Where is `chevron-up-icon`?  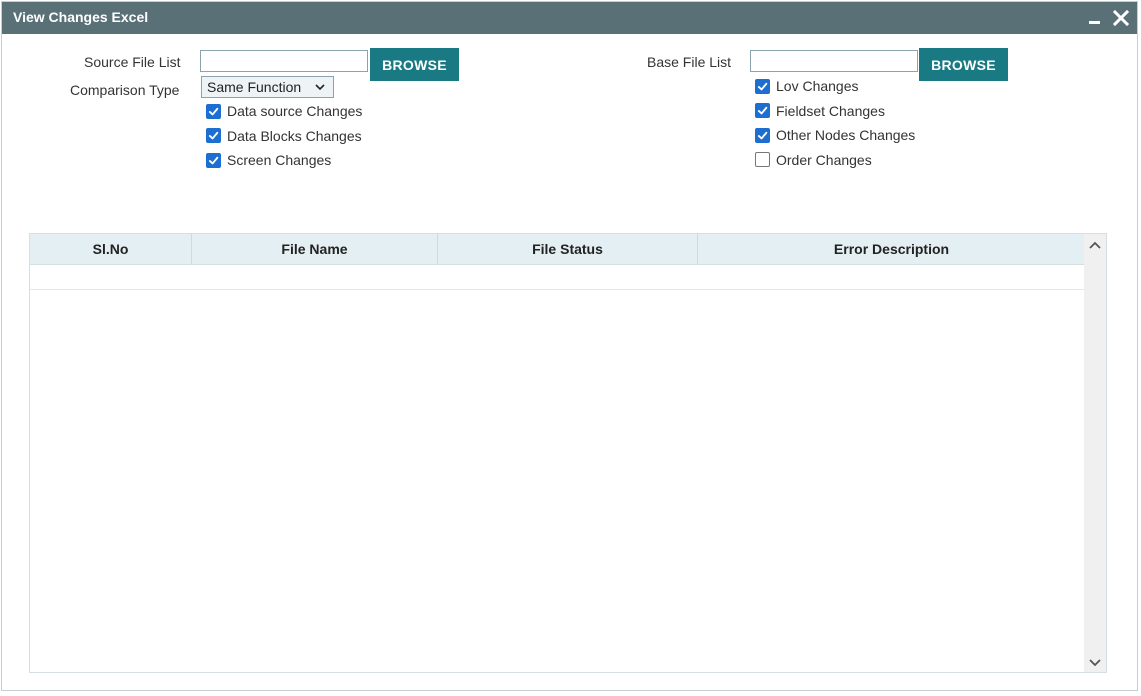 chevron-up-icon is located at coordinates (1095, 245).